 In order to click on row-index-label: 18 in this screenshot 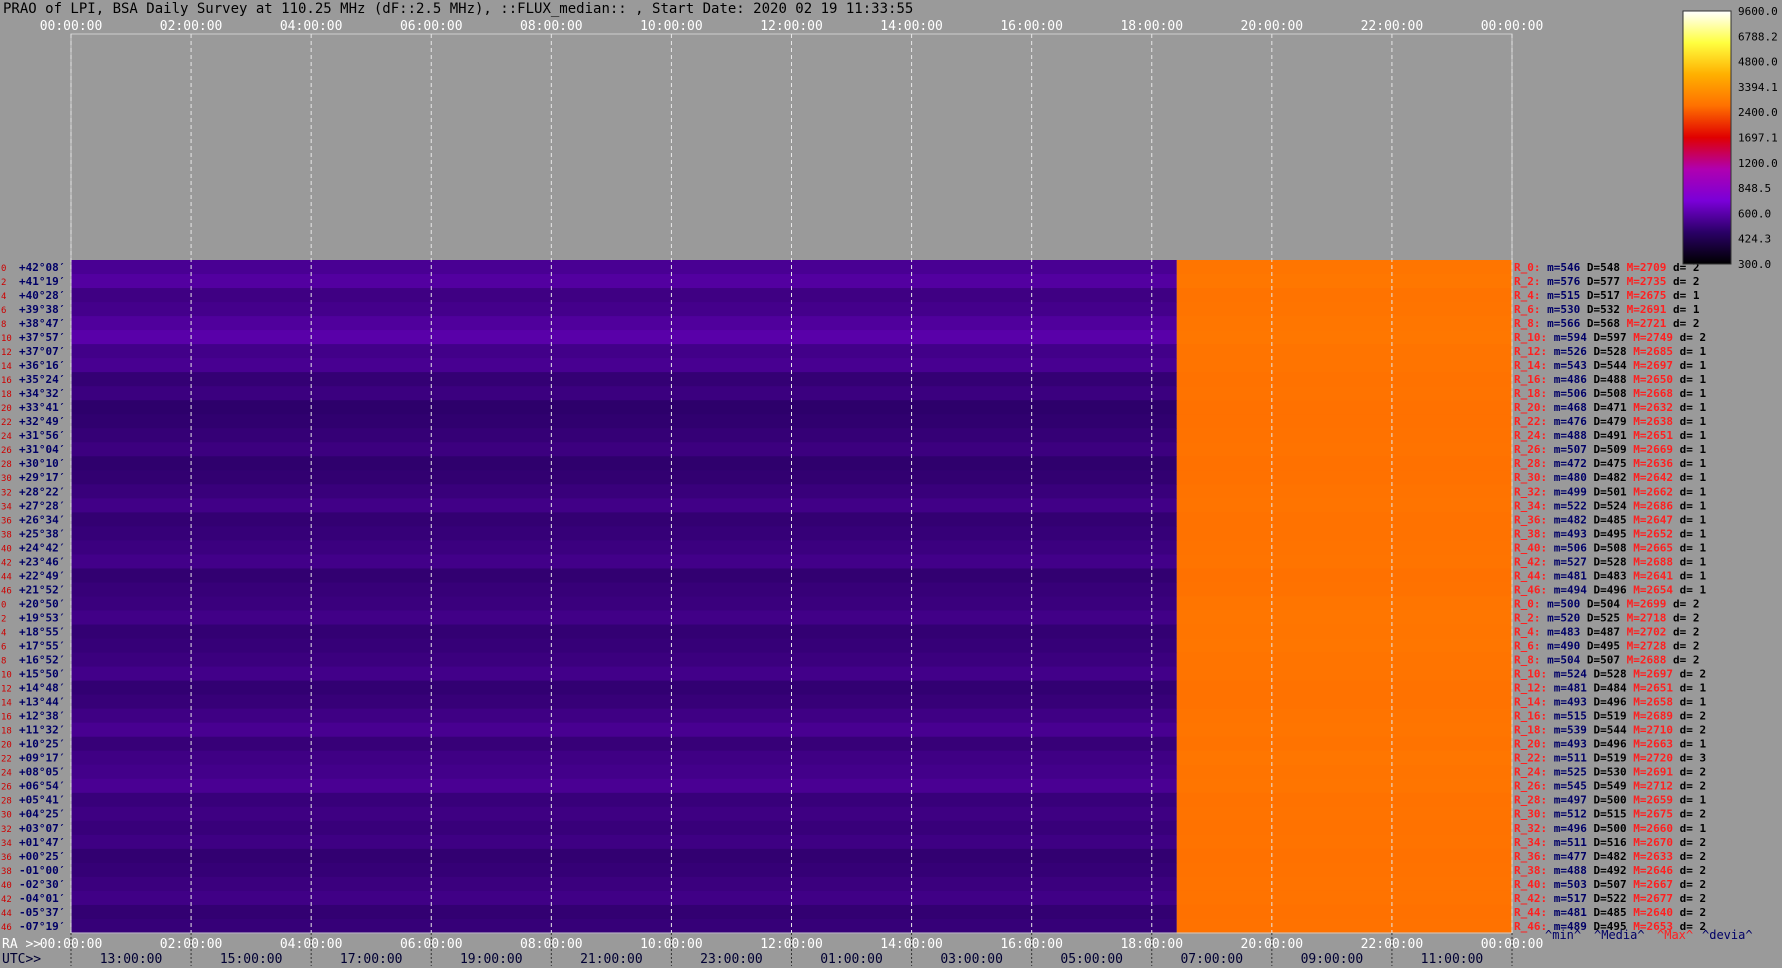, I will do `click(6, 395)`.